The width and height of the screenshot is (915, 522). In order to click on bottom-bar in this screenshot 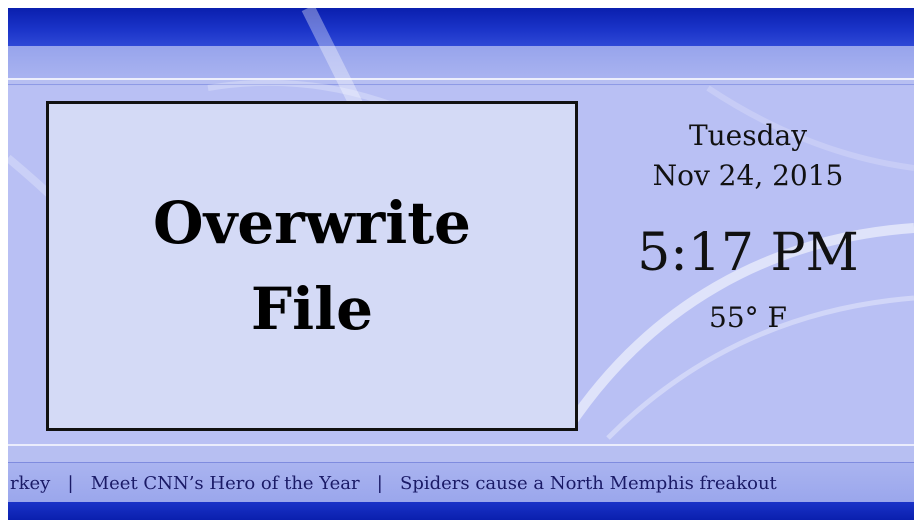, I will do `click(461, 511)`.